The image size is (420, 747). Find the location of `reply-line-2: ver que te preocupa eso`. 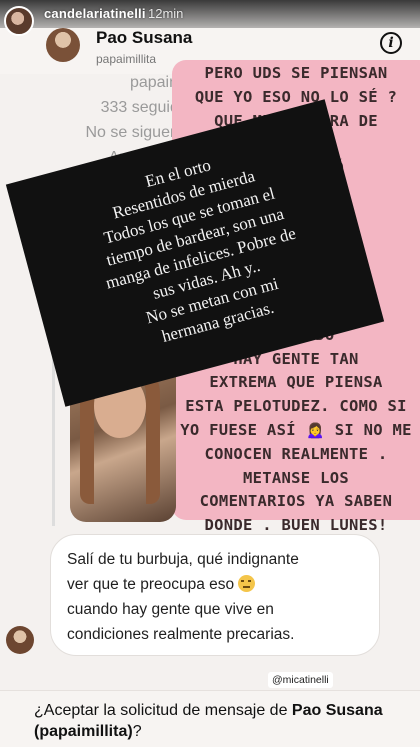

reply-line-2: ver que te preocupa eso is located at coordinates (151, 584).